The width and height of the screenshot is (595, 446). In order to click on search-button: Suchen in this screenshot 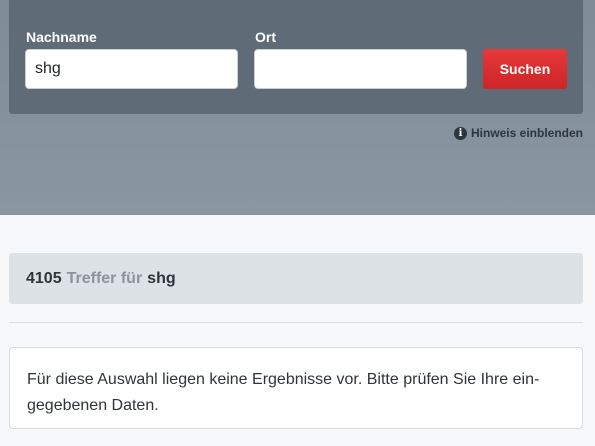, I will do `click(525, 69)`.